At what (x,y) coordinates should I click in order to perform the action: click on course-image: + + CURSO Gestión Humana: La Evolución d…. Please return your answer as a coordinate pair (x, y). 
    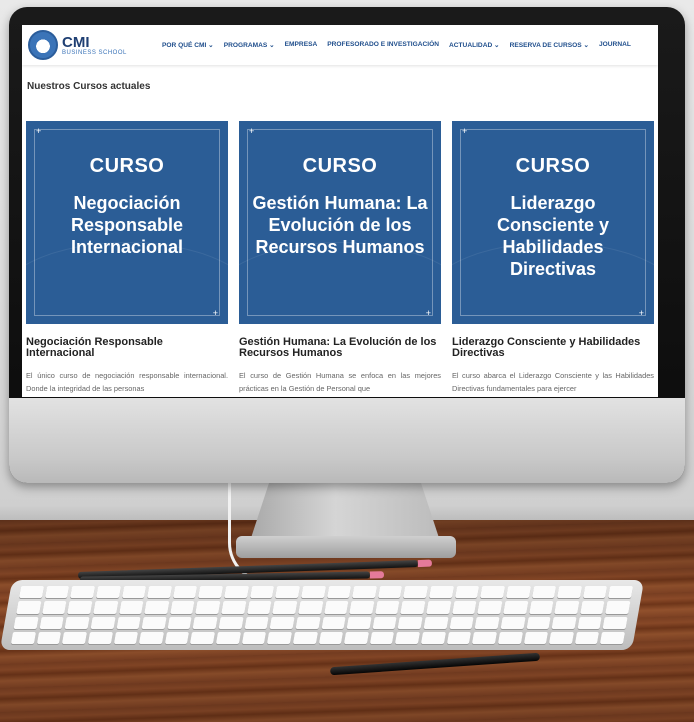
    Looking at the image, I should click on (340, 222).